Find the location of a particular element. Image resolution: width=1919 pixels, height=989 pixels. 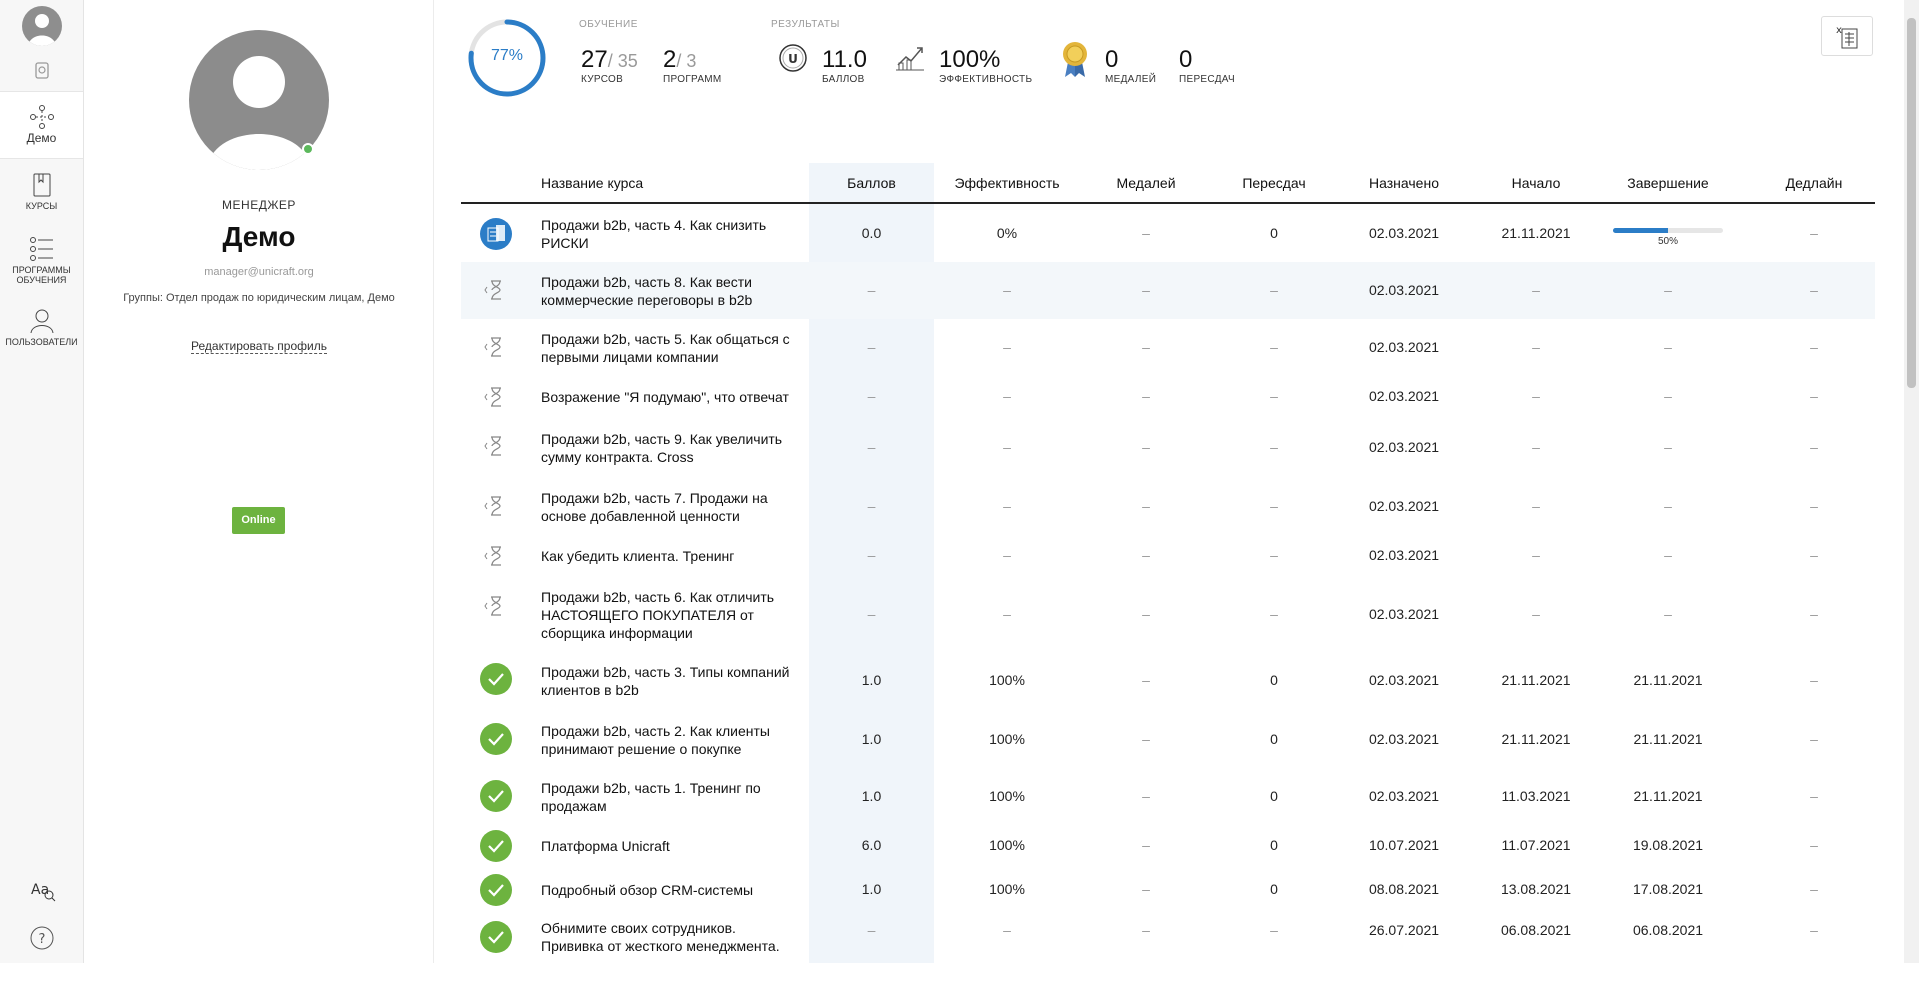

header-course-name: Название курса is located at coordinates (592, 183).